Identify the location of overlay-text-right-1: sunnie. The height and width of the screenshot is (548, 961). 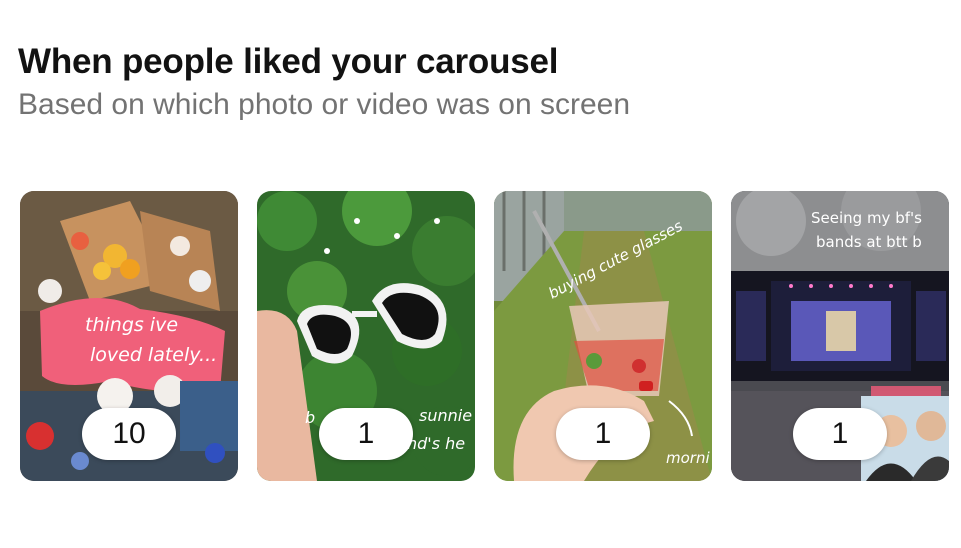
(445, 415).